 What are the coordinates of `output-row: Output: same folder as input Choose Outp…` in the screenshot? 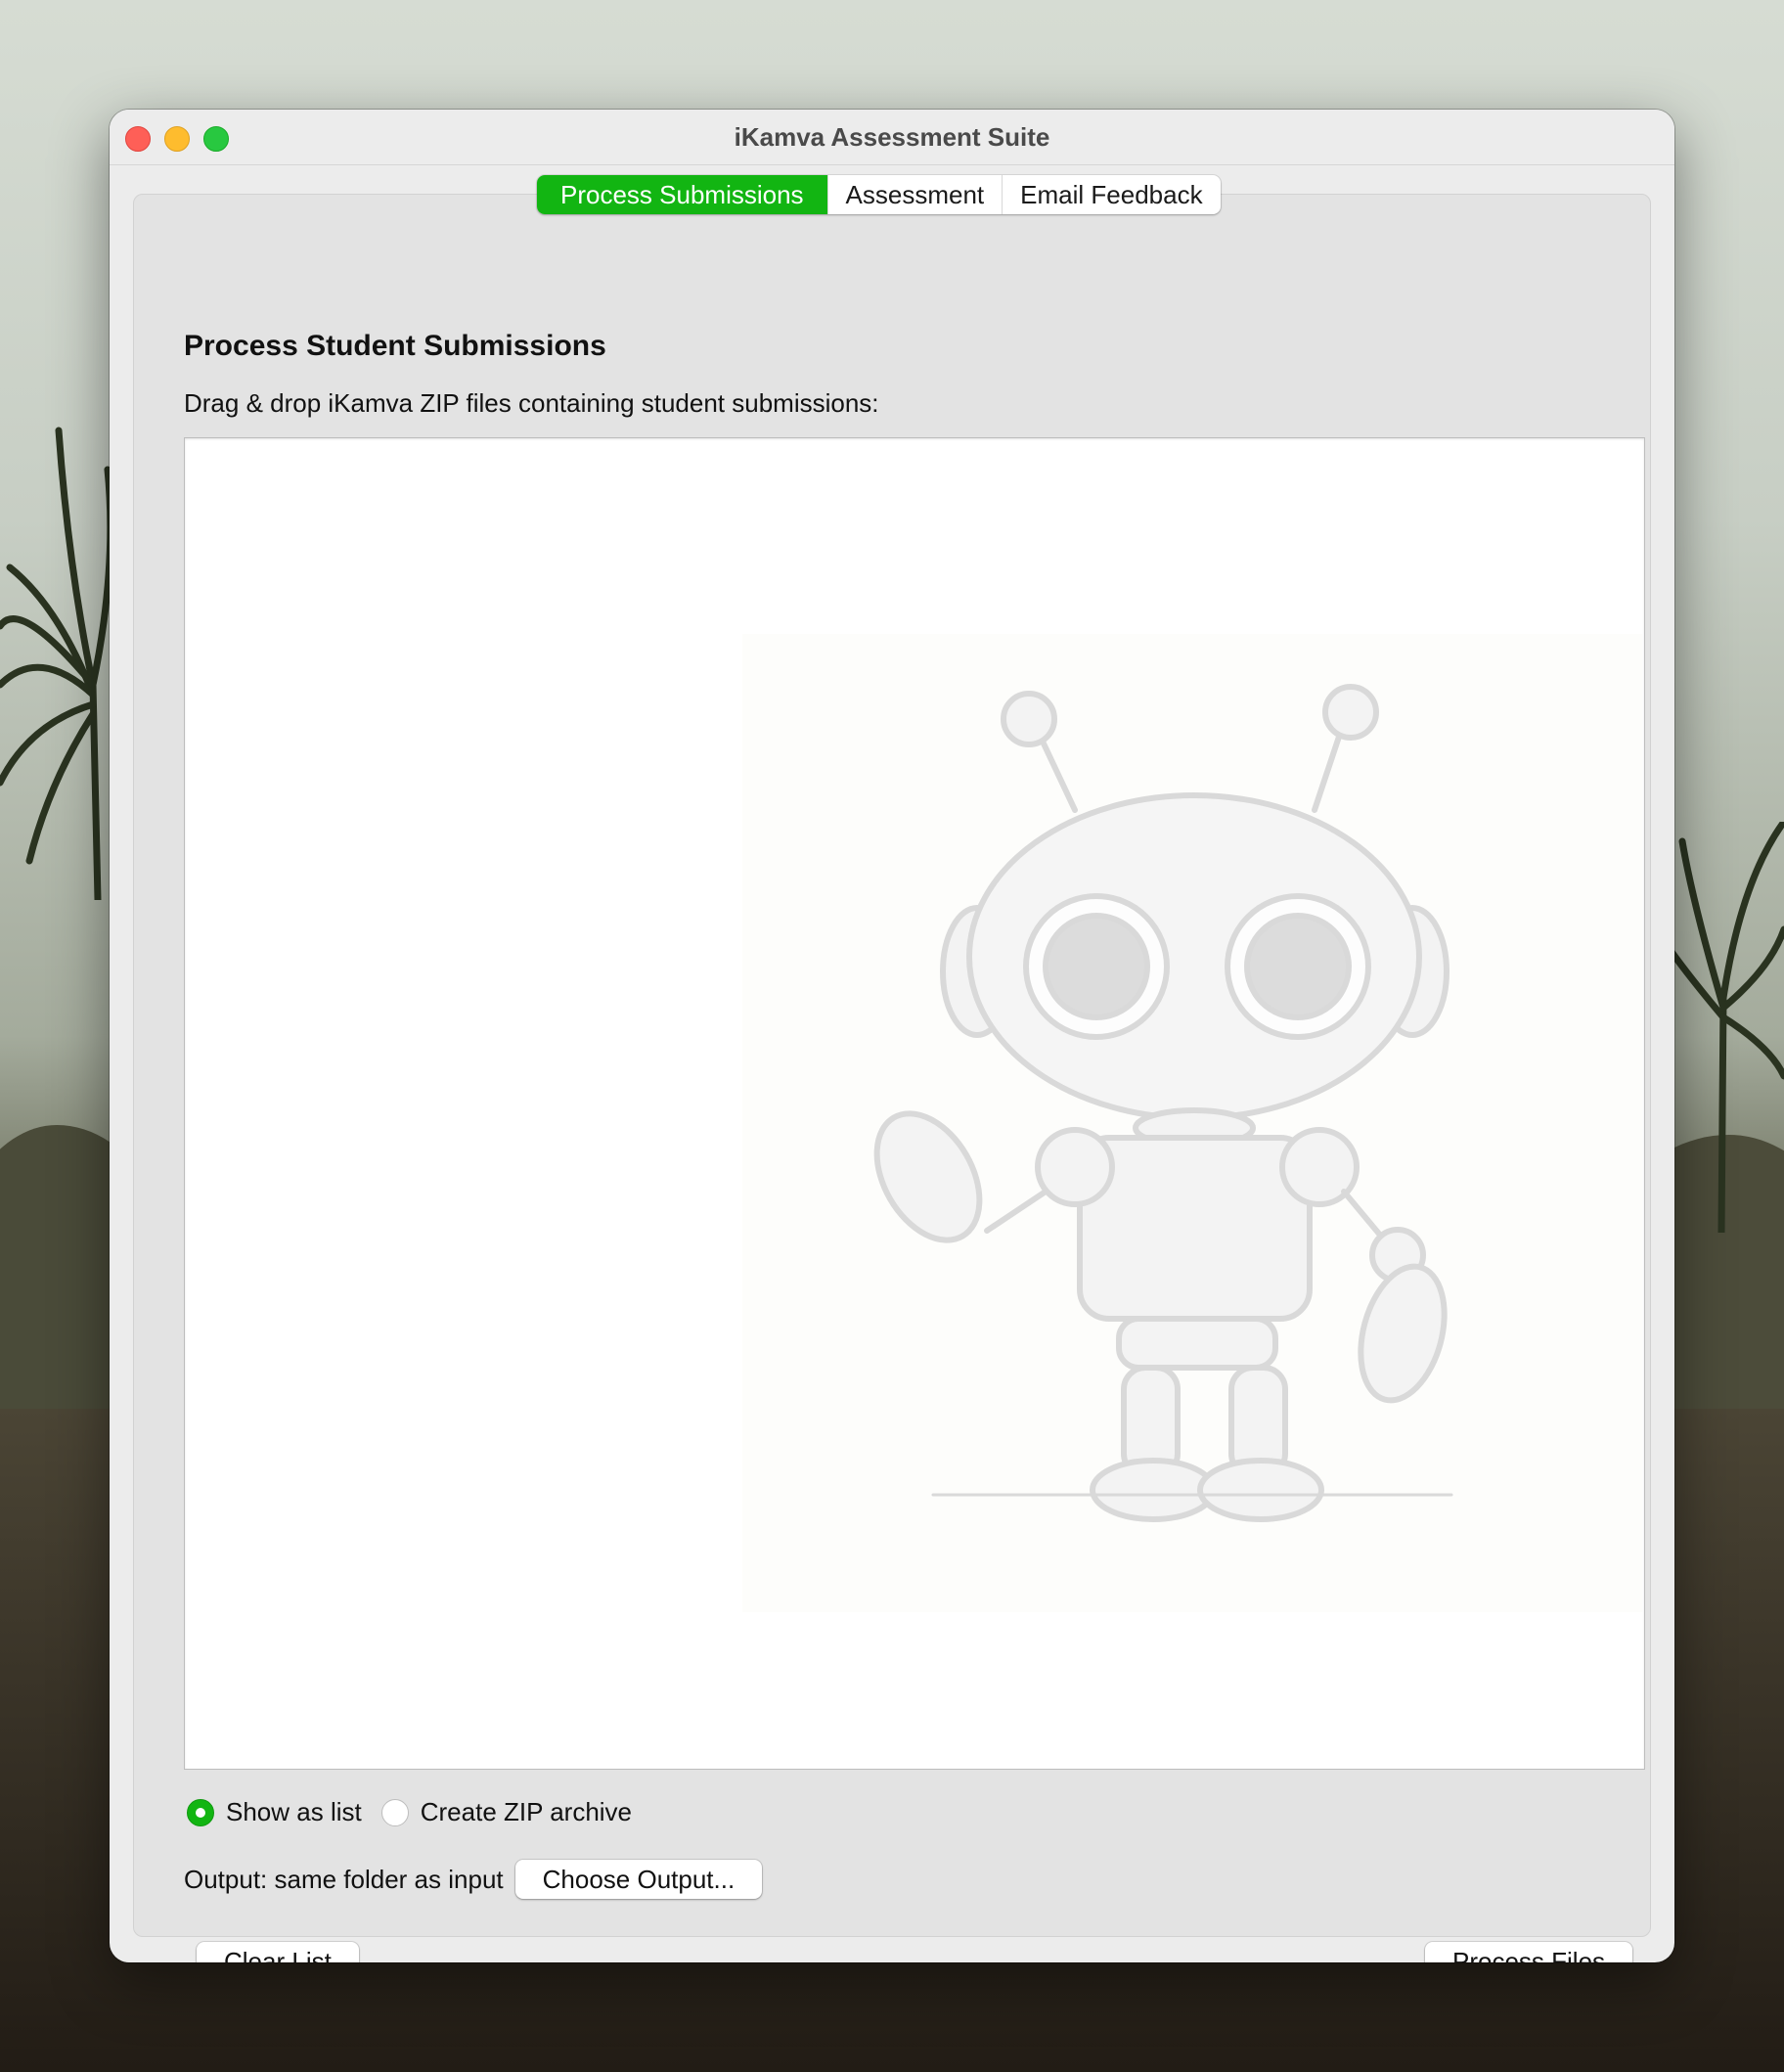 It's located at (473, 1880).